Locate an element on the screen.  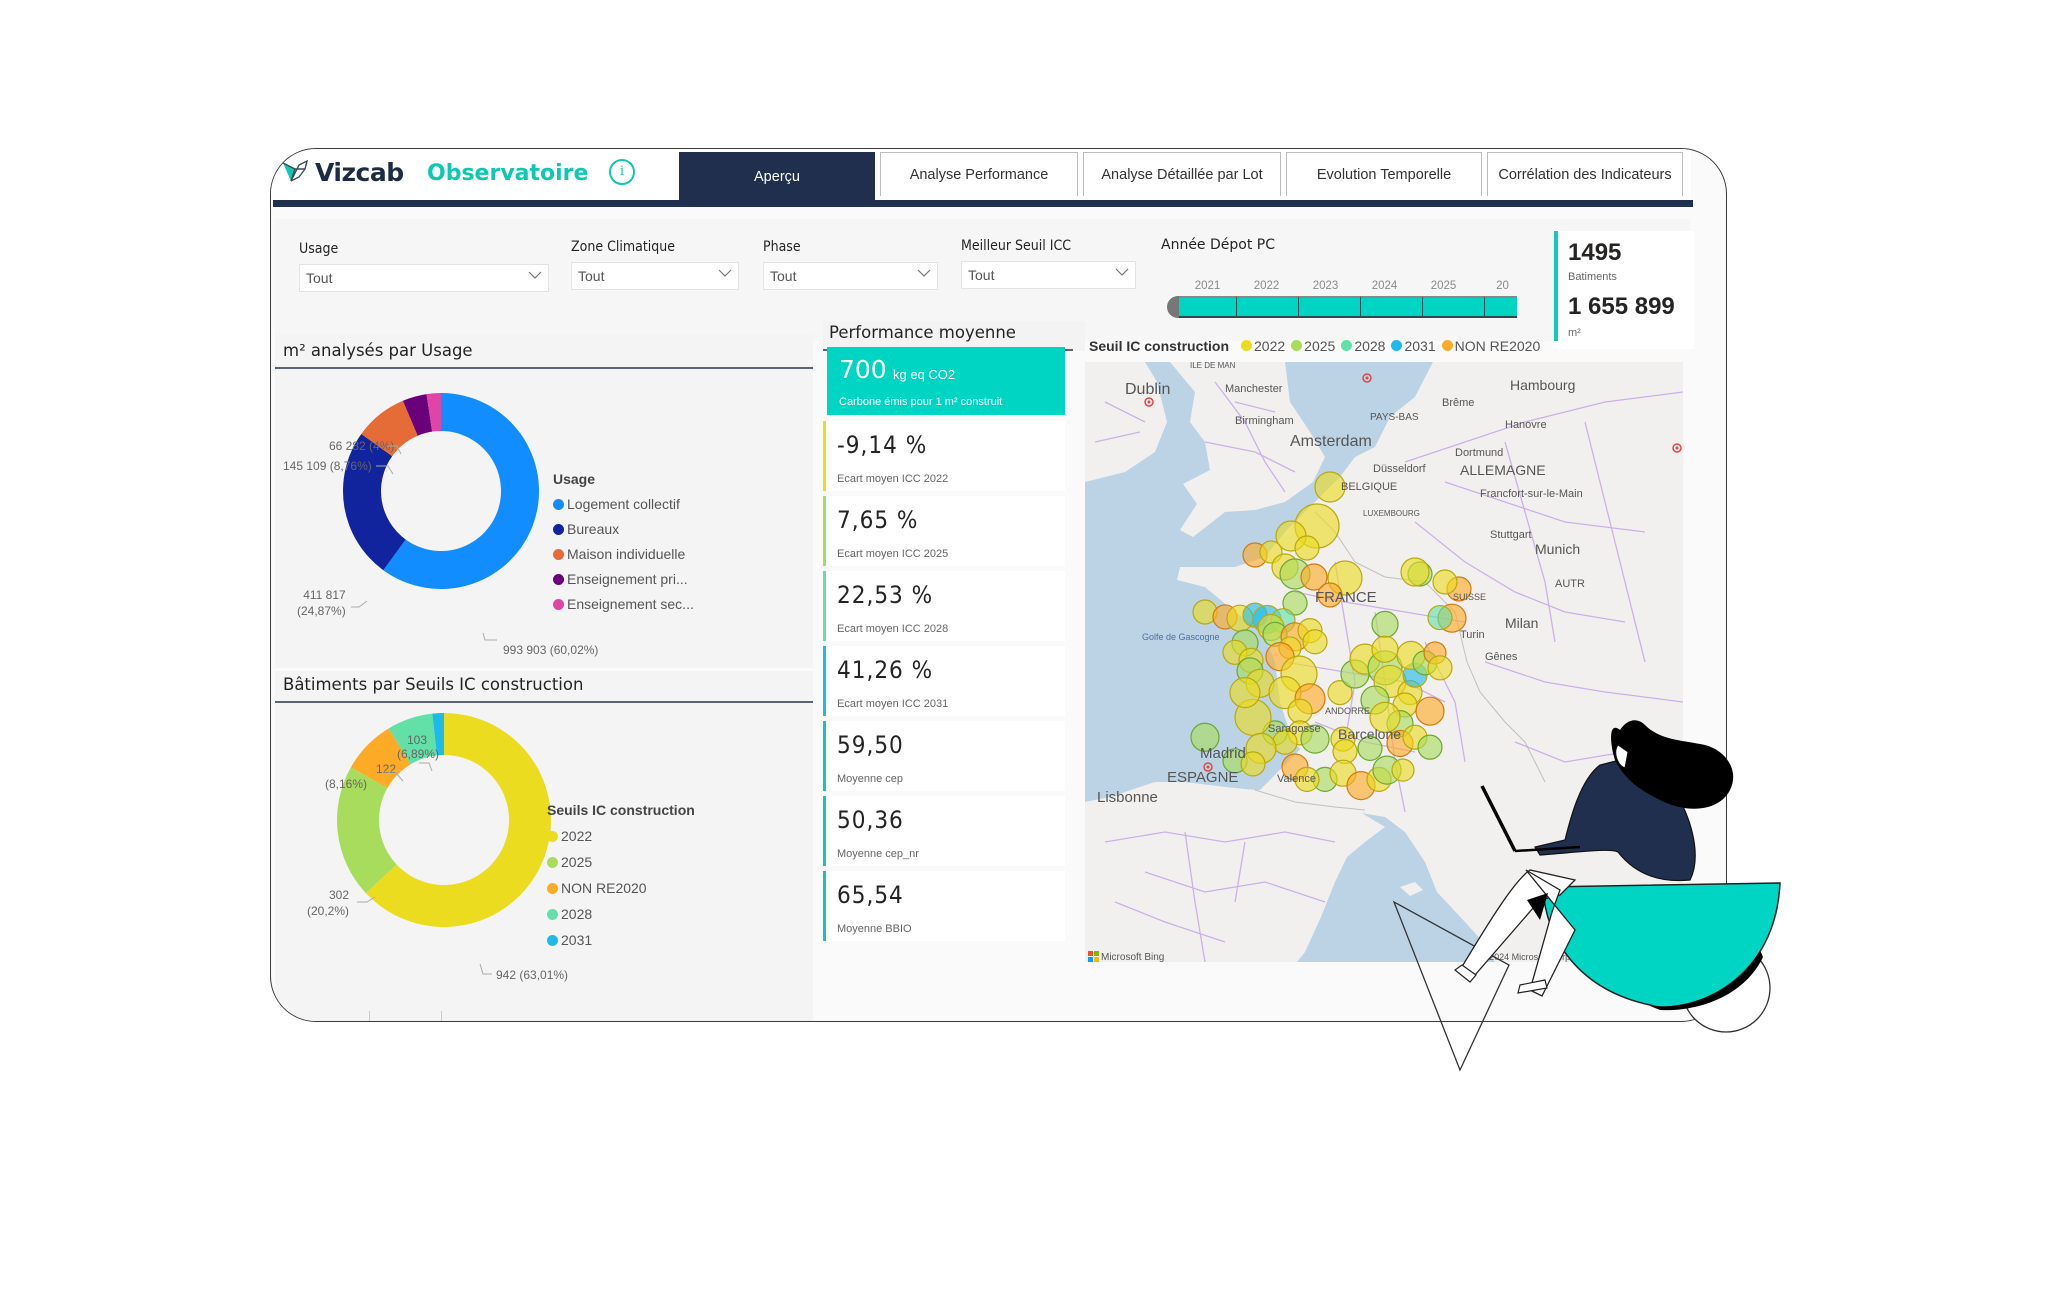
performance-card: -9,14 % Ecart moyen ICC 2022 is located at coordinates (944, 456).